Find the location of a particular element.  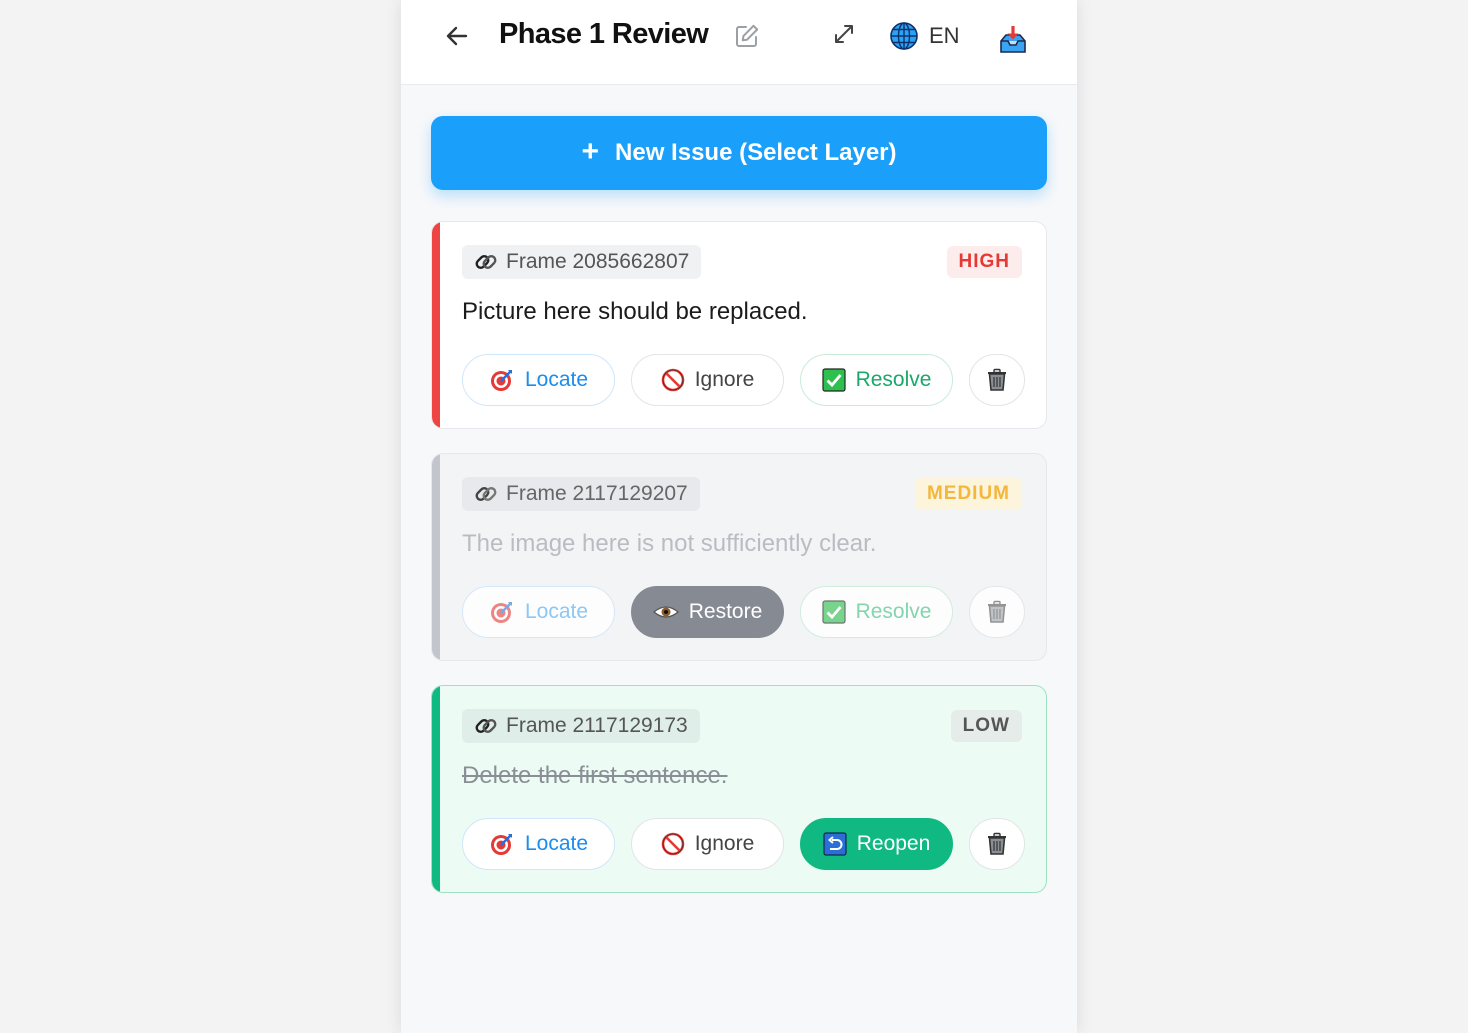

edit-icon is located at coordinates (747, 35).